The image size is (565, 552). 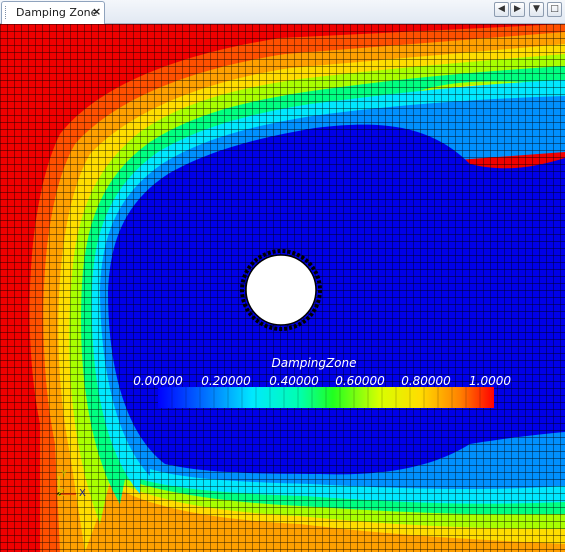 What do you see at coordinates (360, 381) in the screenshot?
I see `colorbar-tick-3: 0.60000` at bounding box center [360, 381].